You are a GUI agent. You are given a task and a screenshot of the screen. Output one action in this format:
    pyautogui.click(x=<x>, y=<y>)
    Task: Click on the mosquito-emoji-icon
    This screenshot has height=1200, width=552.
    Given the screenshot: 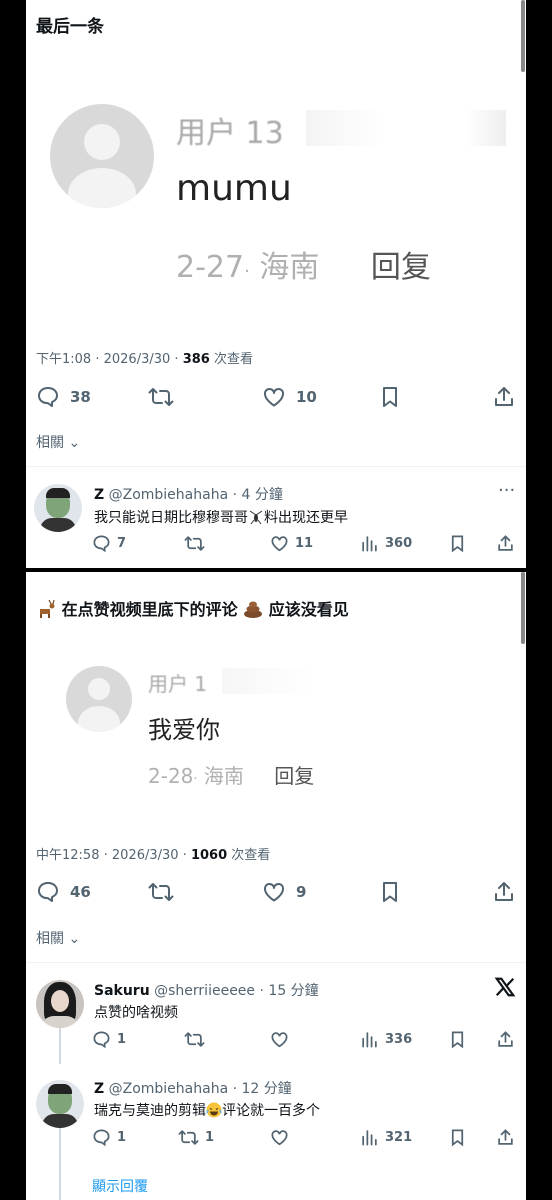 What is the action you would take?
    pyautogui.click(x=256, y=519)
    